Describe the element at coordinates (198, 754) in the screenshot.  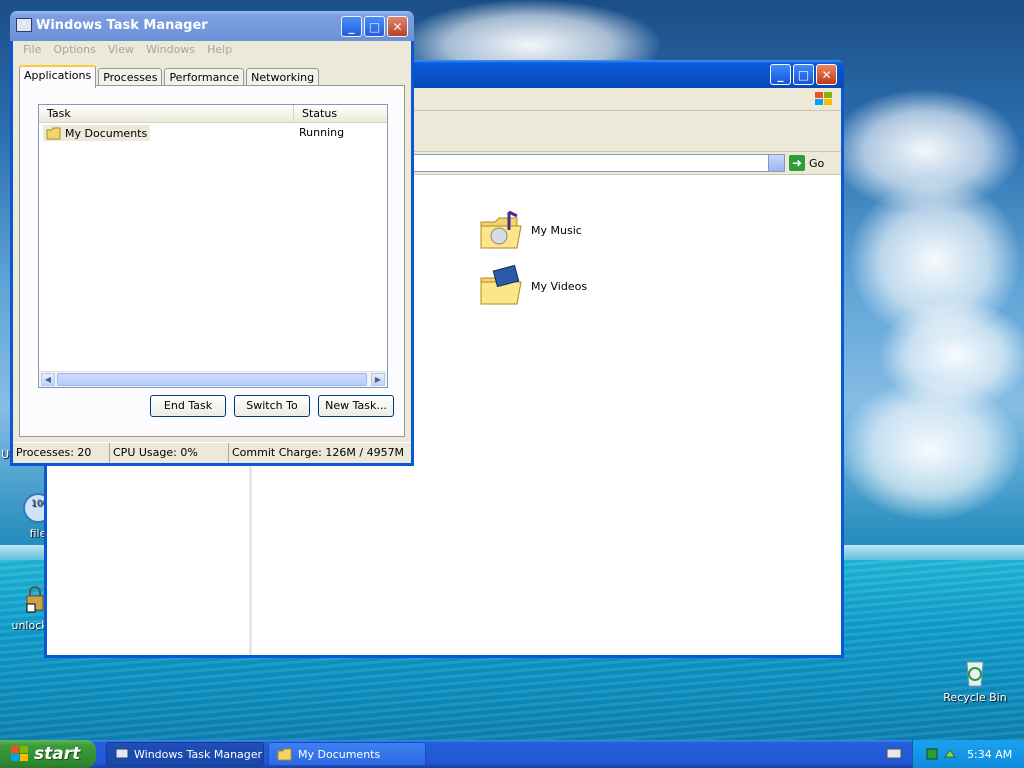
I see `taskbar-button-label: Windows Task Manager` at that location.